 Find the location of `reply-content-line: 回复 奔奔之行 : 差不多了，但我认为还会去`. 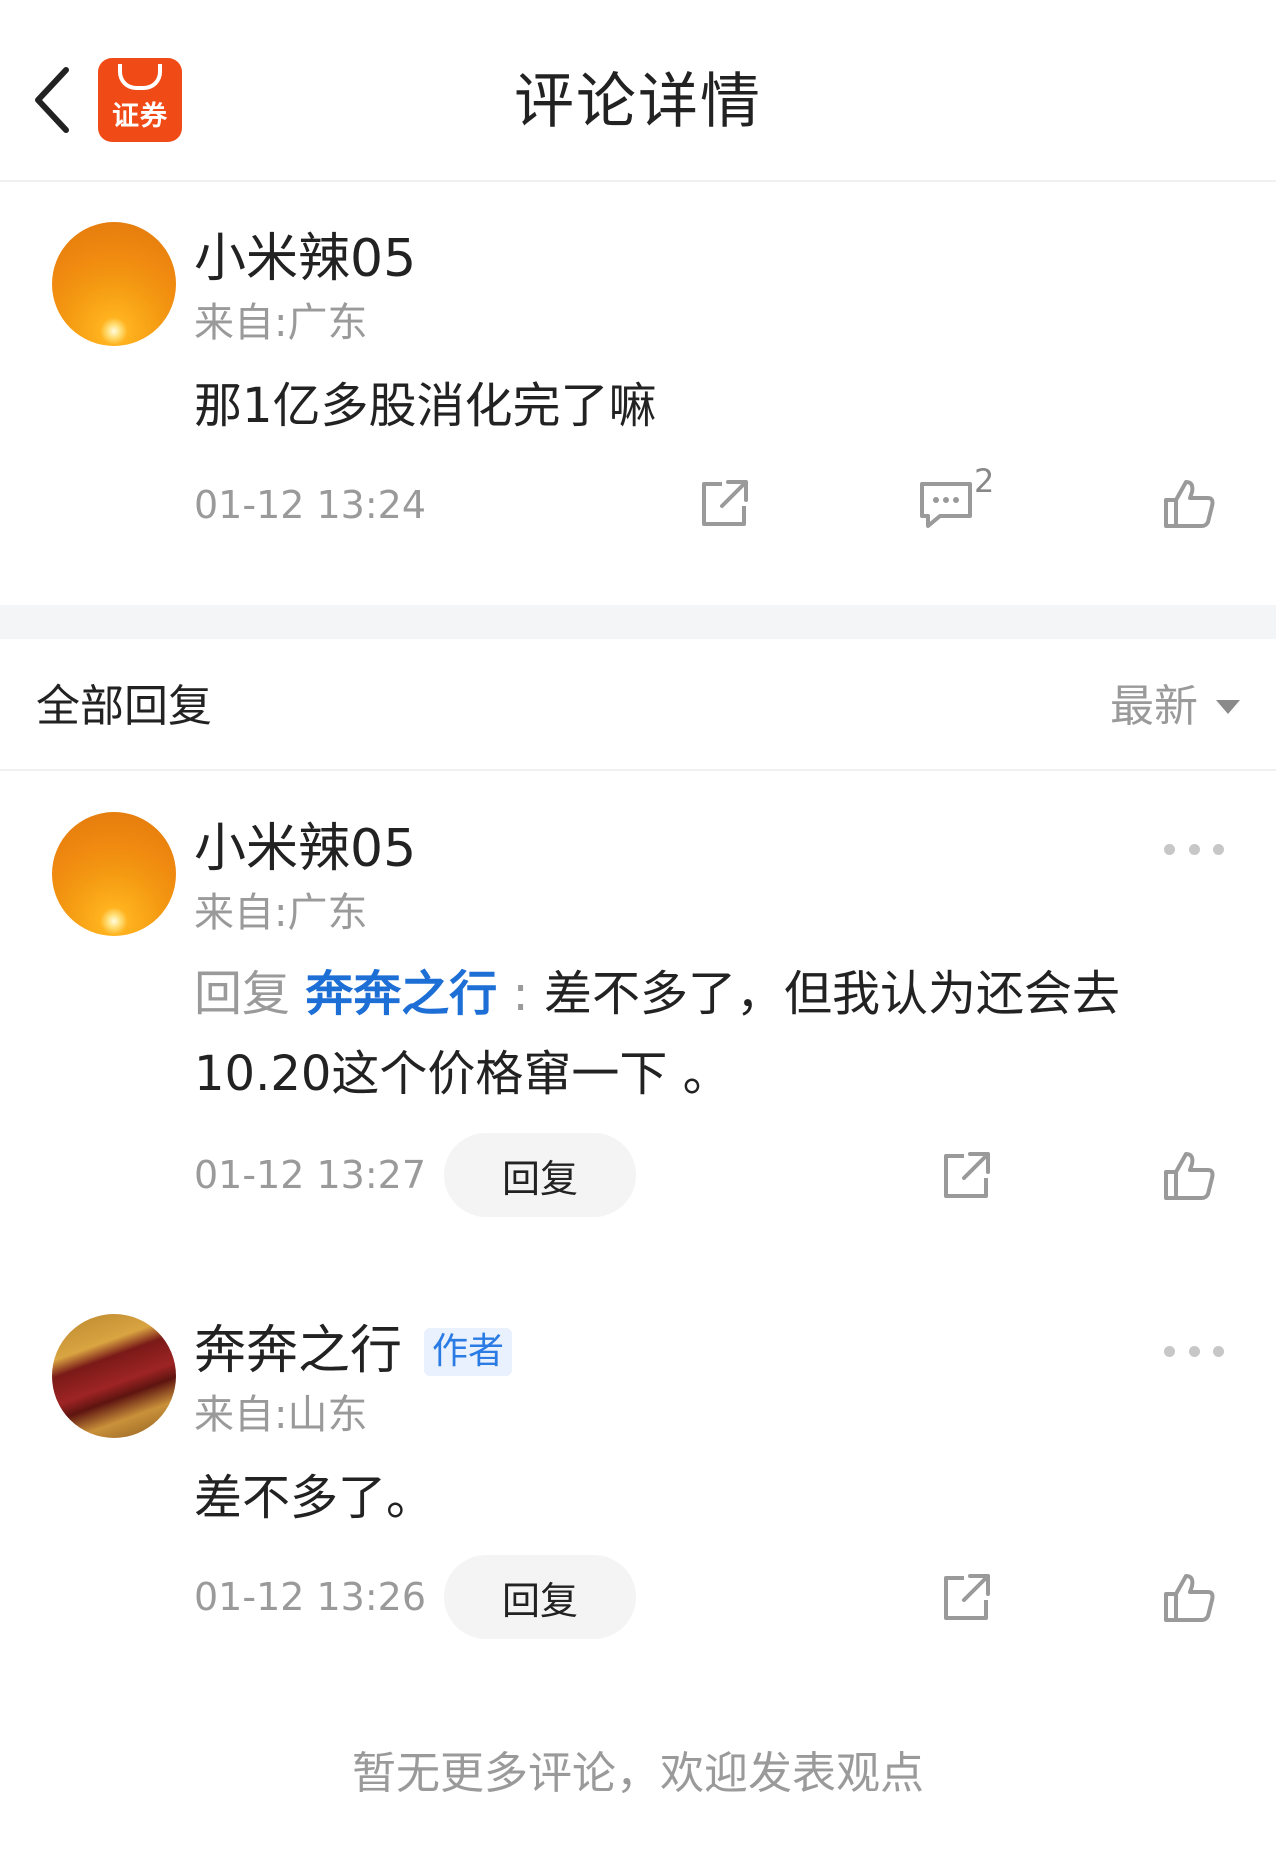

reply-content-line: 回复 奔奔之行 : 差不多了，但我认为还会去 is located at coordinates (719, 994).